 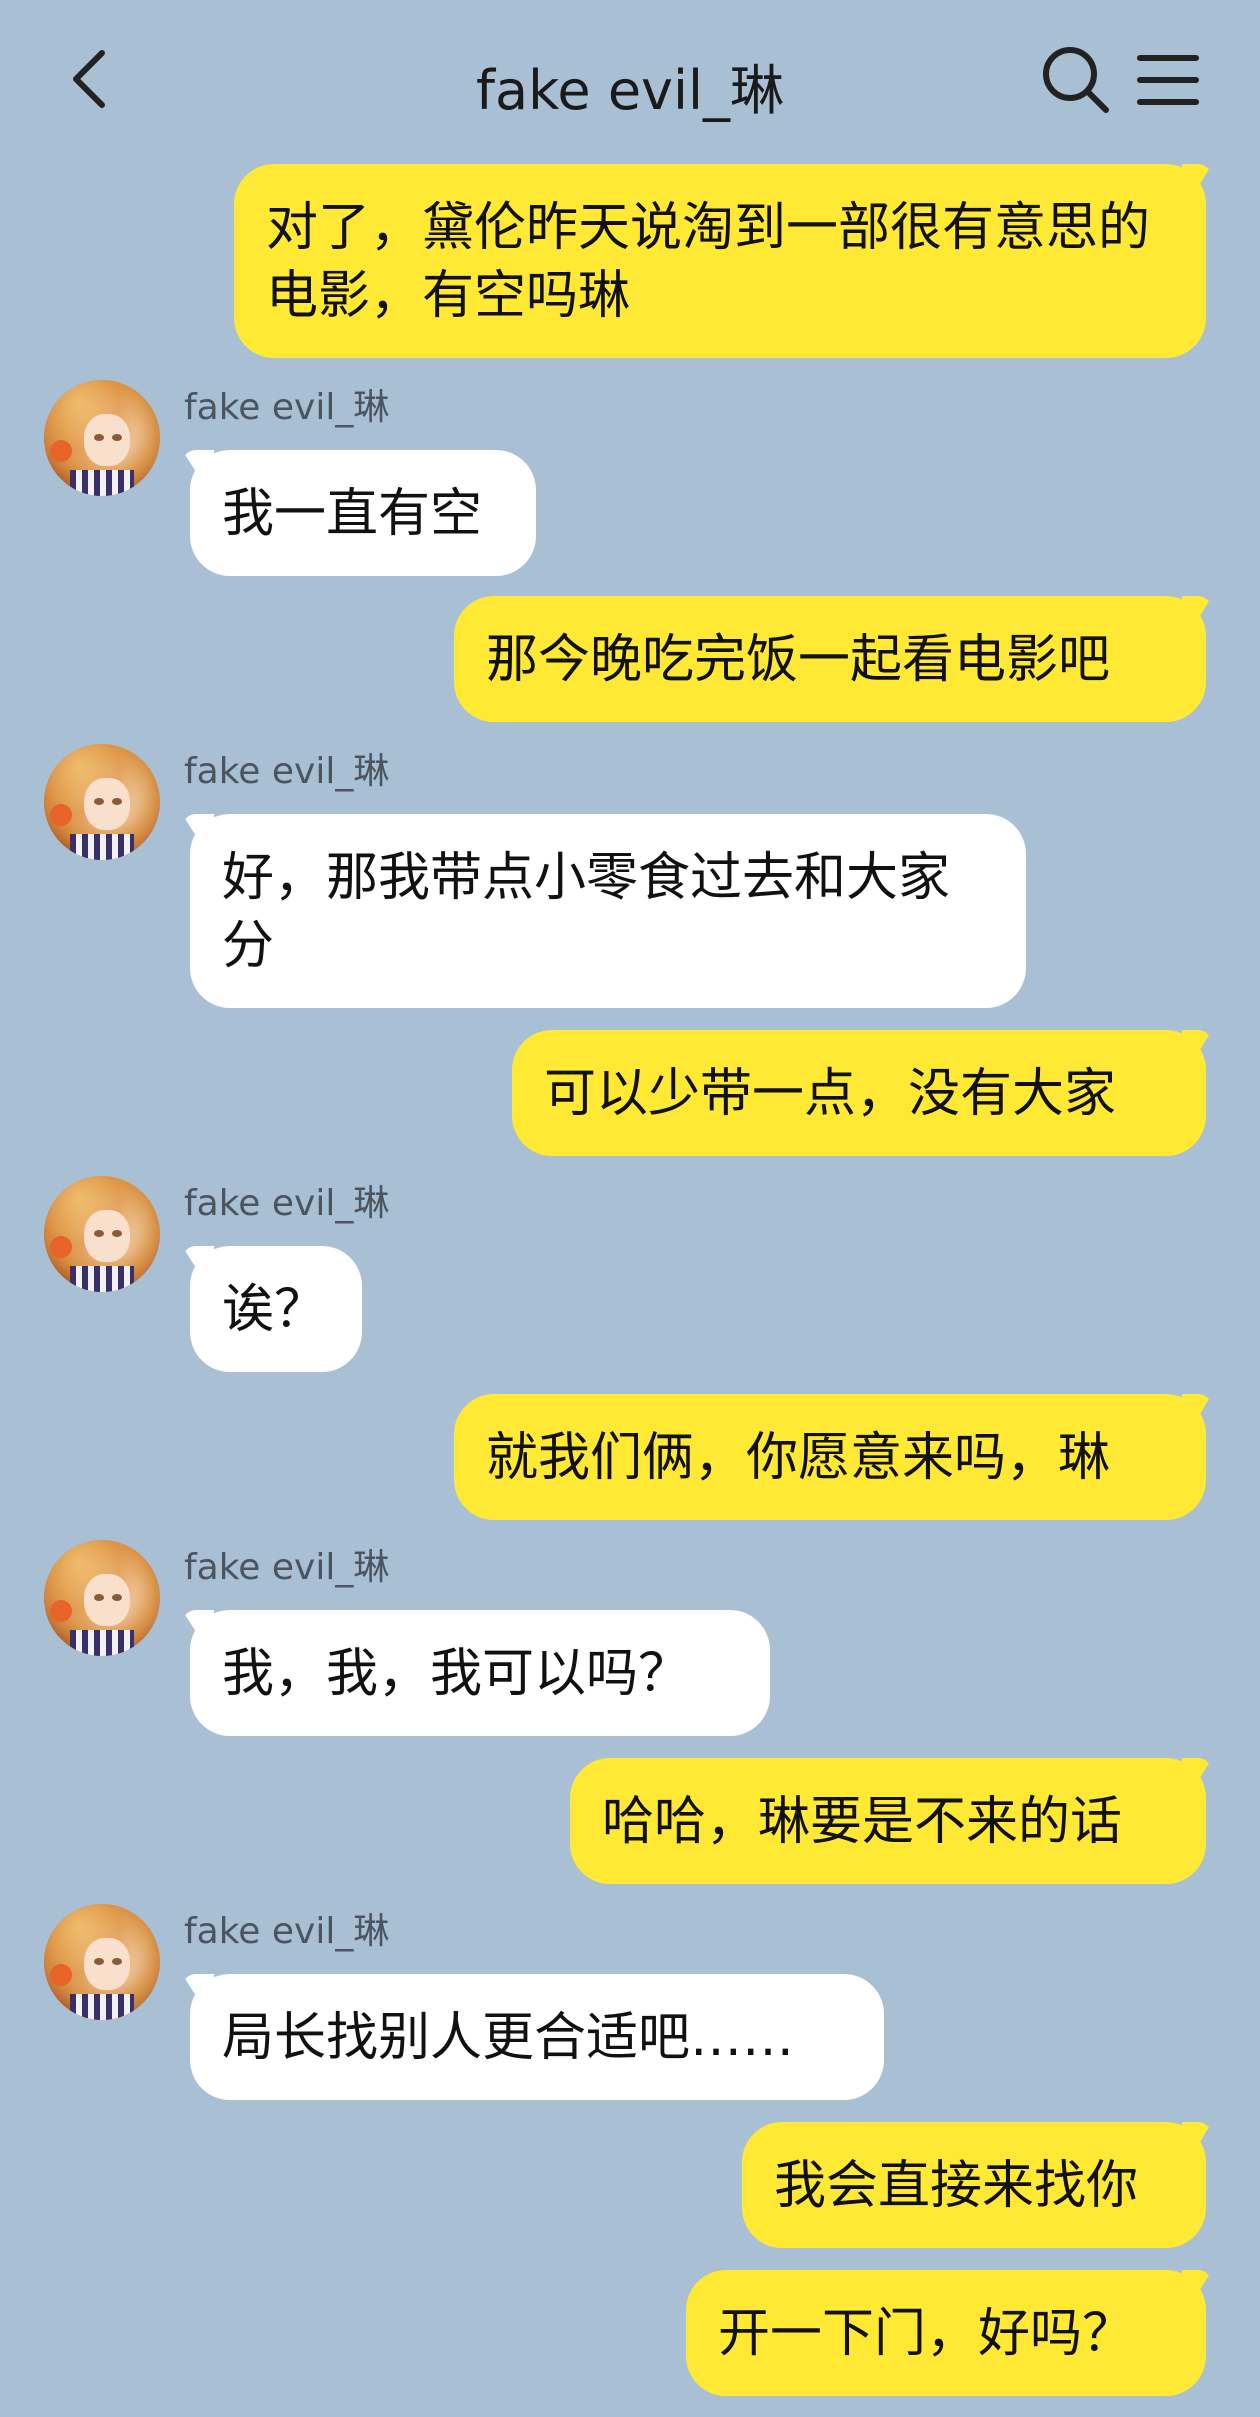 I want to click on message-text: 诶？, so click(x=274, y=1310).